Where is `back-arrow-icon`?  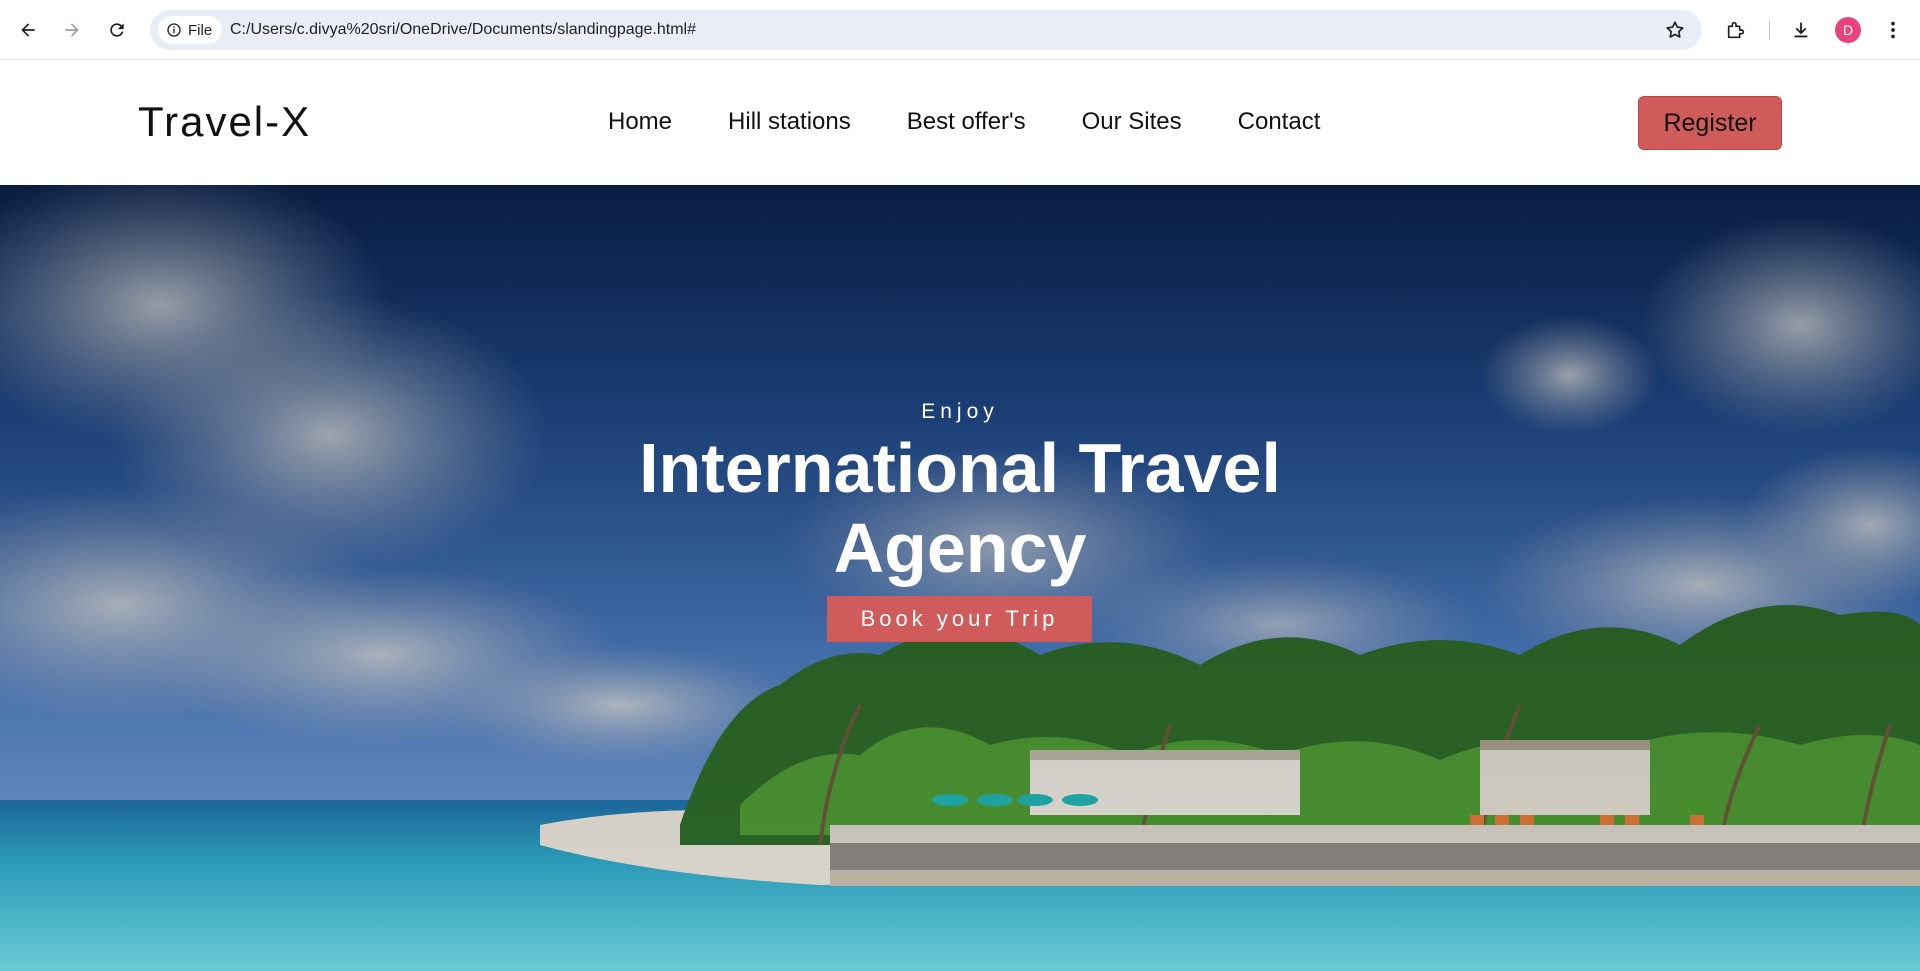 back-arrow-icon is located at coordinates (28, 30).